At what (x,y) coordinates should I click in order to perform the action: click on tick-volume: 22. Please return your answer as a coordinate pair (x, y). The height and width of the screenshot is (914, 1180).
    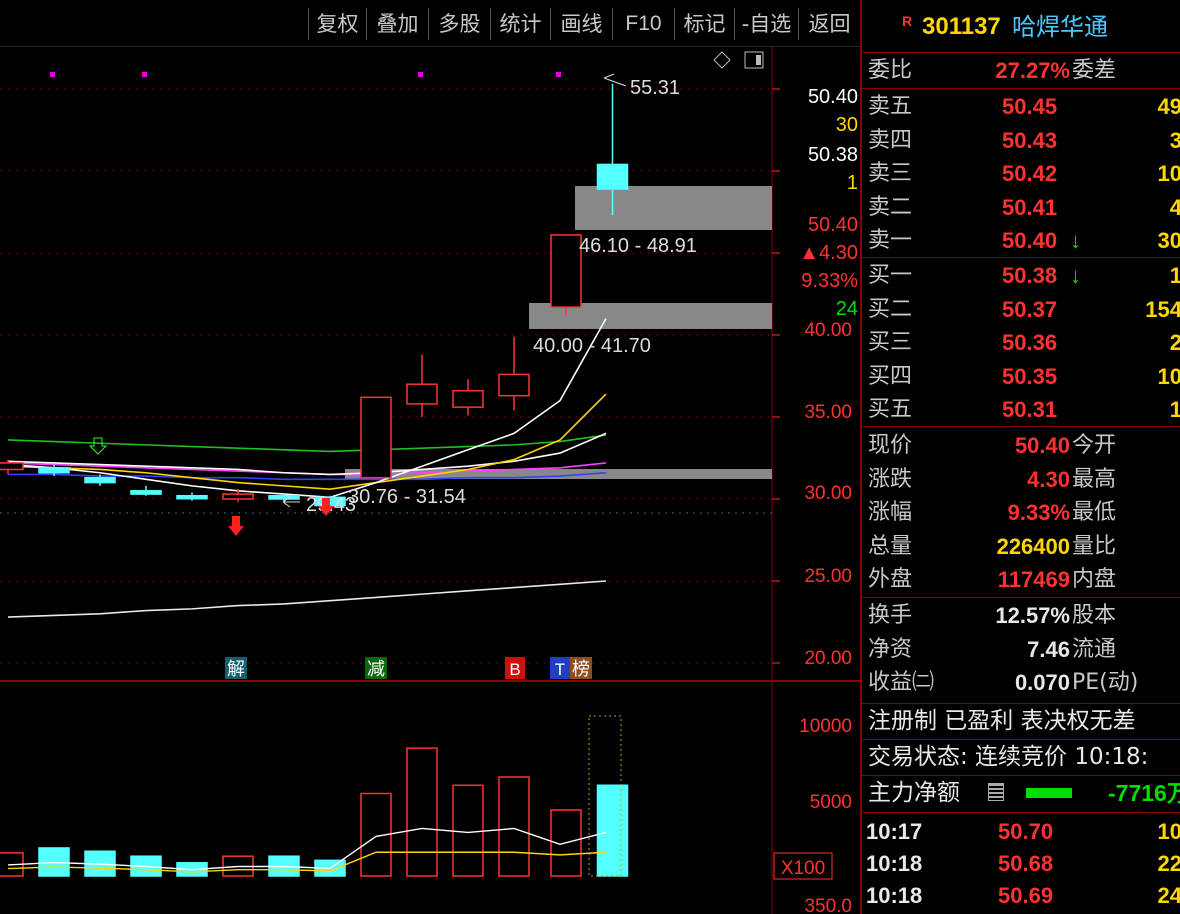
    Looking at the image, I should click on (1168, 863).